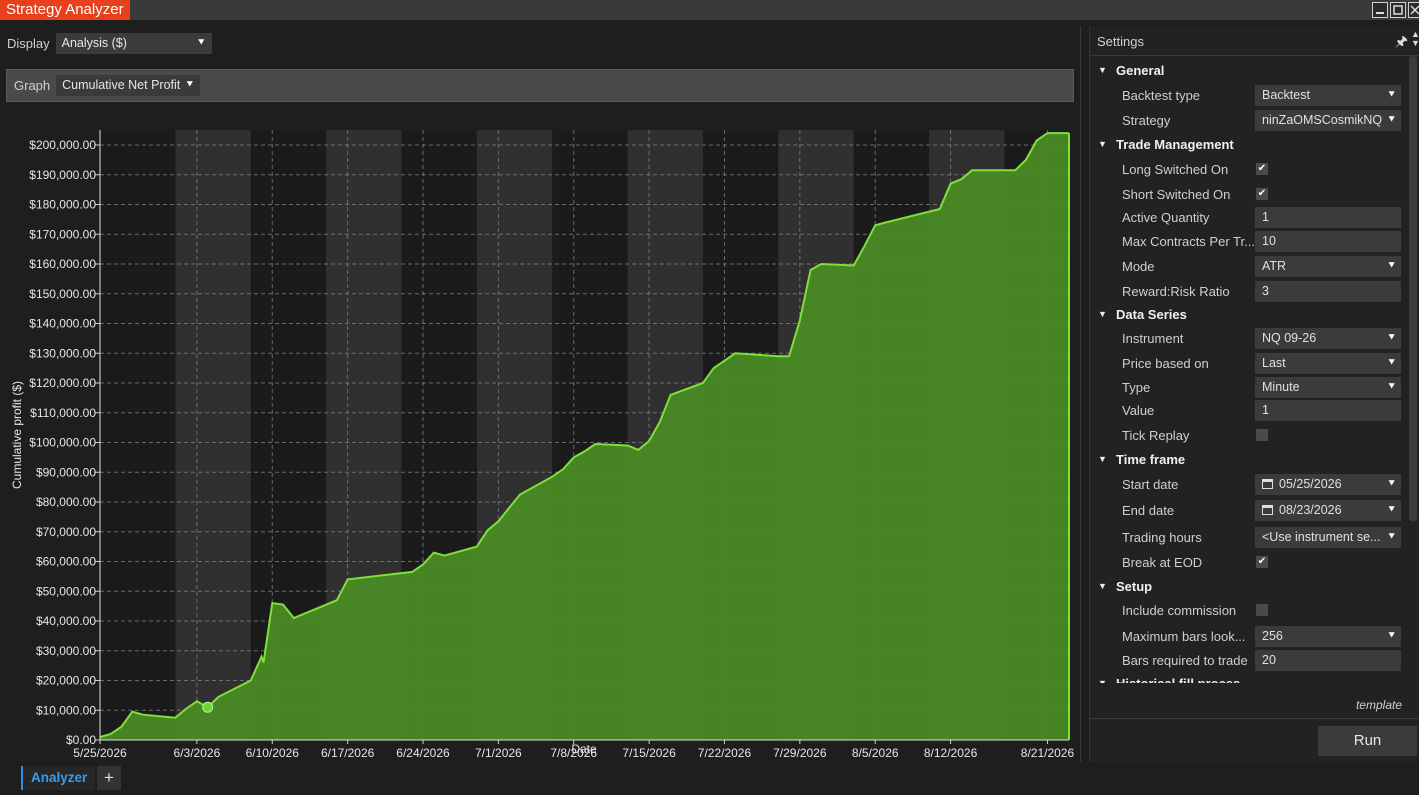 The image size is (1419, 795). What do you see at coordinates (1328, 266) in the screenshot?
I see `mode-select: ATR ⯆` at bounding box center [1328, 266].